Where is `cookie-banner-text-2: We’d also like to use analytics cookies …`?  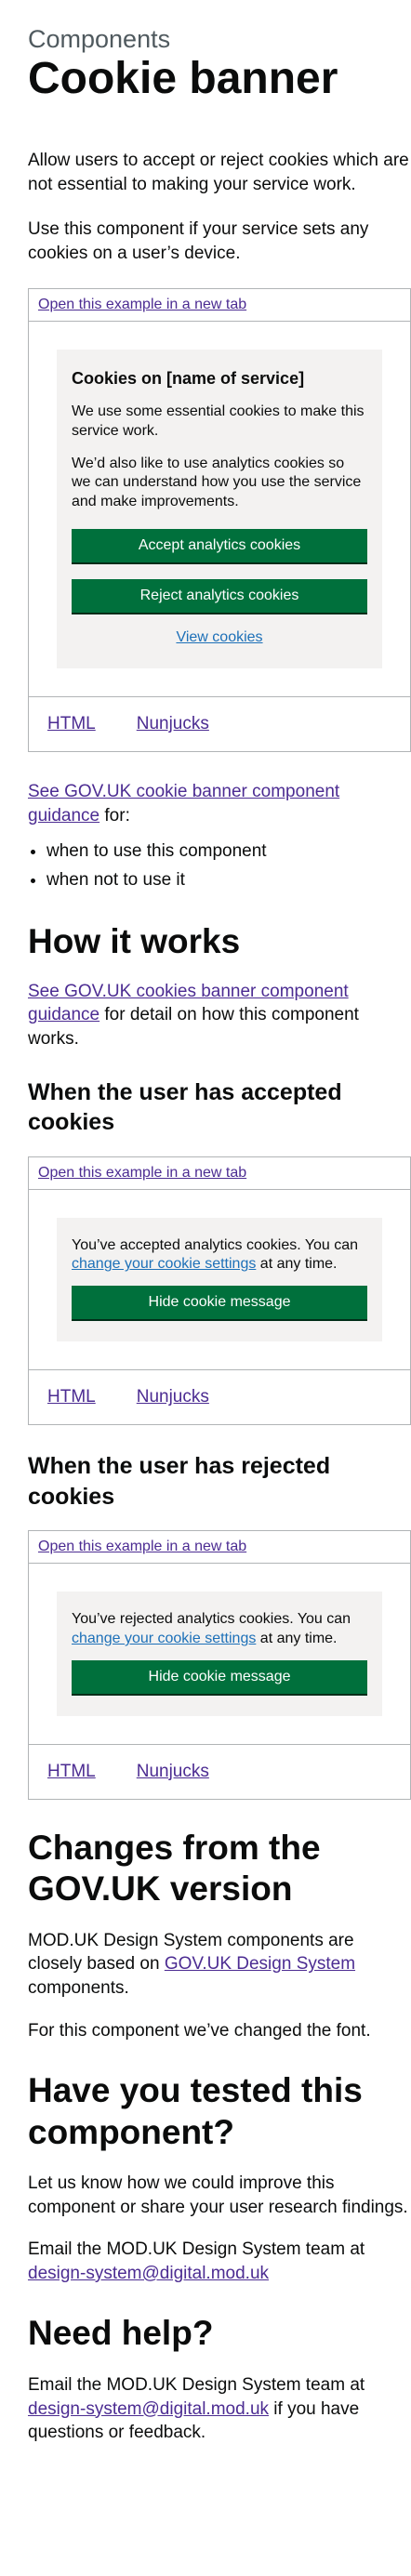 cookie-banner-text-2: We’d also like to use analytics cookies … is located at coordinates (217, 482).